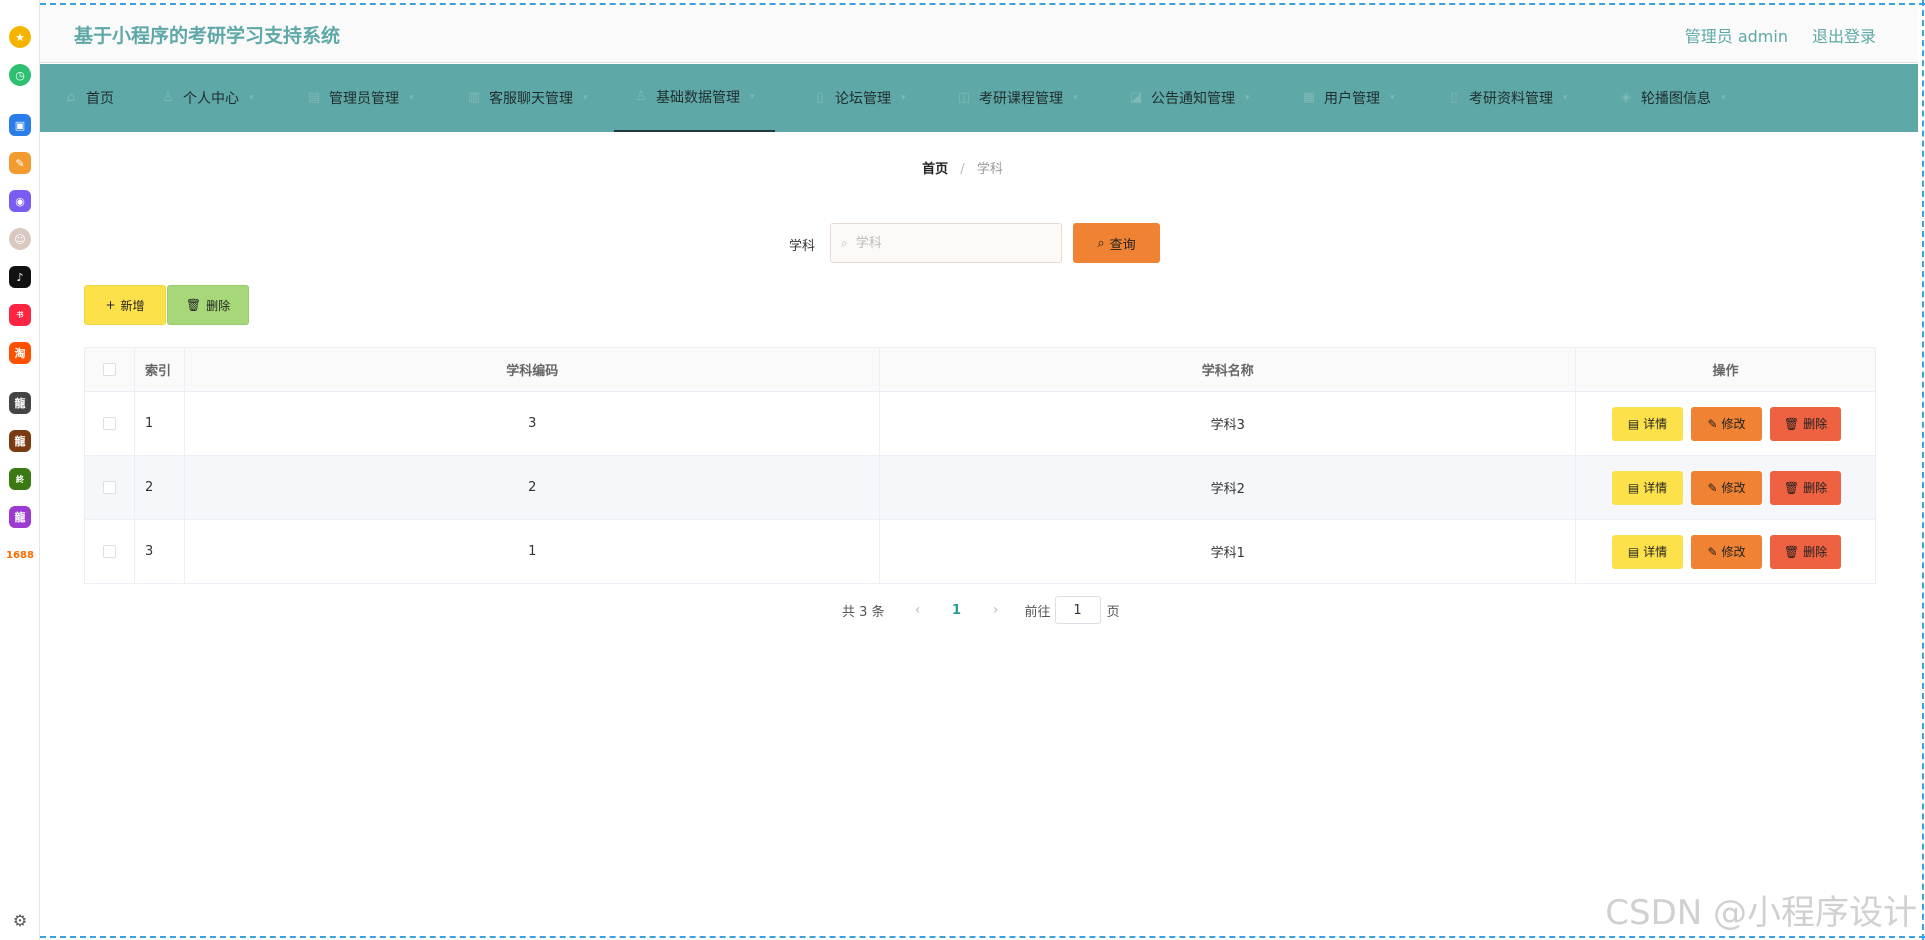 The height and width of the screenshot is (940, 1925). What do you see at coordinates (1189, 98) in the screenshot?
I see `nav-notice-management: ◪ 公告通知管理 ▾` at bounding box center [1189, 98].